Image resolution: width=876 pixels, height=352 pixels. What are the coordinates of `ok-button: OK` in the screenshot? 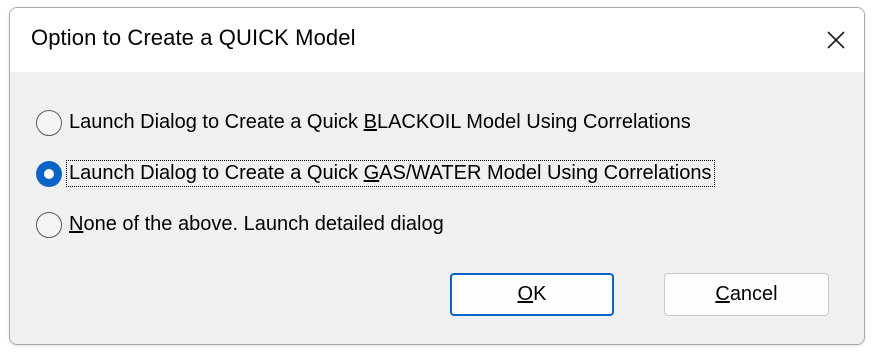 It's located at (532, 294).